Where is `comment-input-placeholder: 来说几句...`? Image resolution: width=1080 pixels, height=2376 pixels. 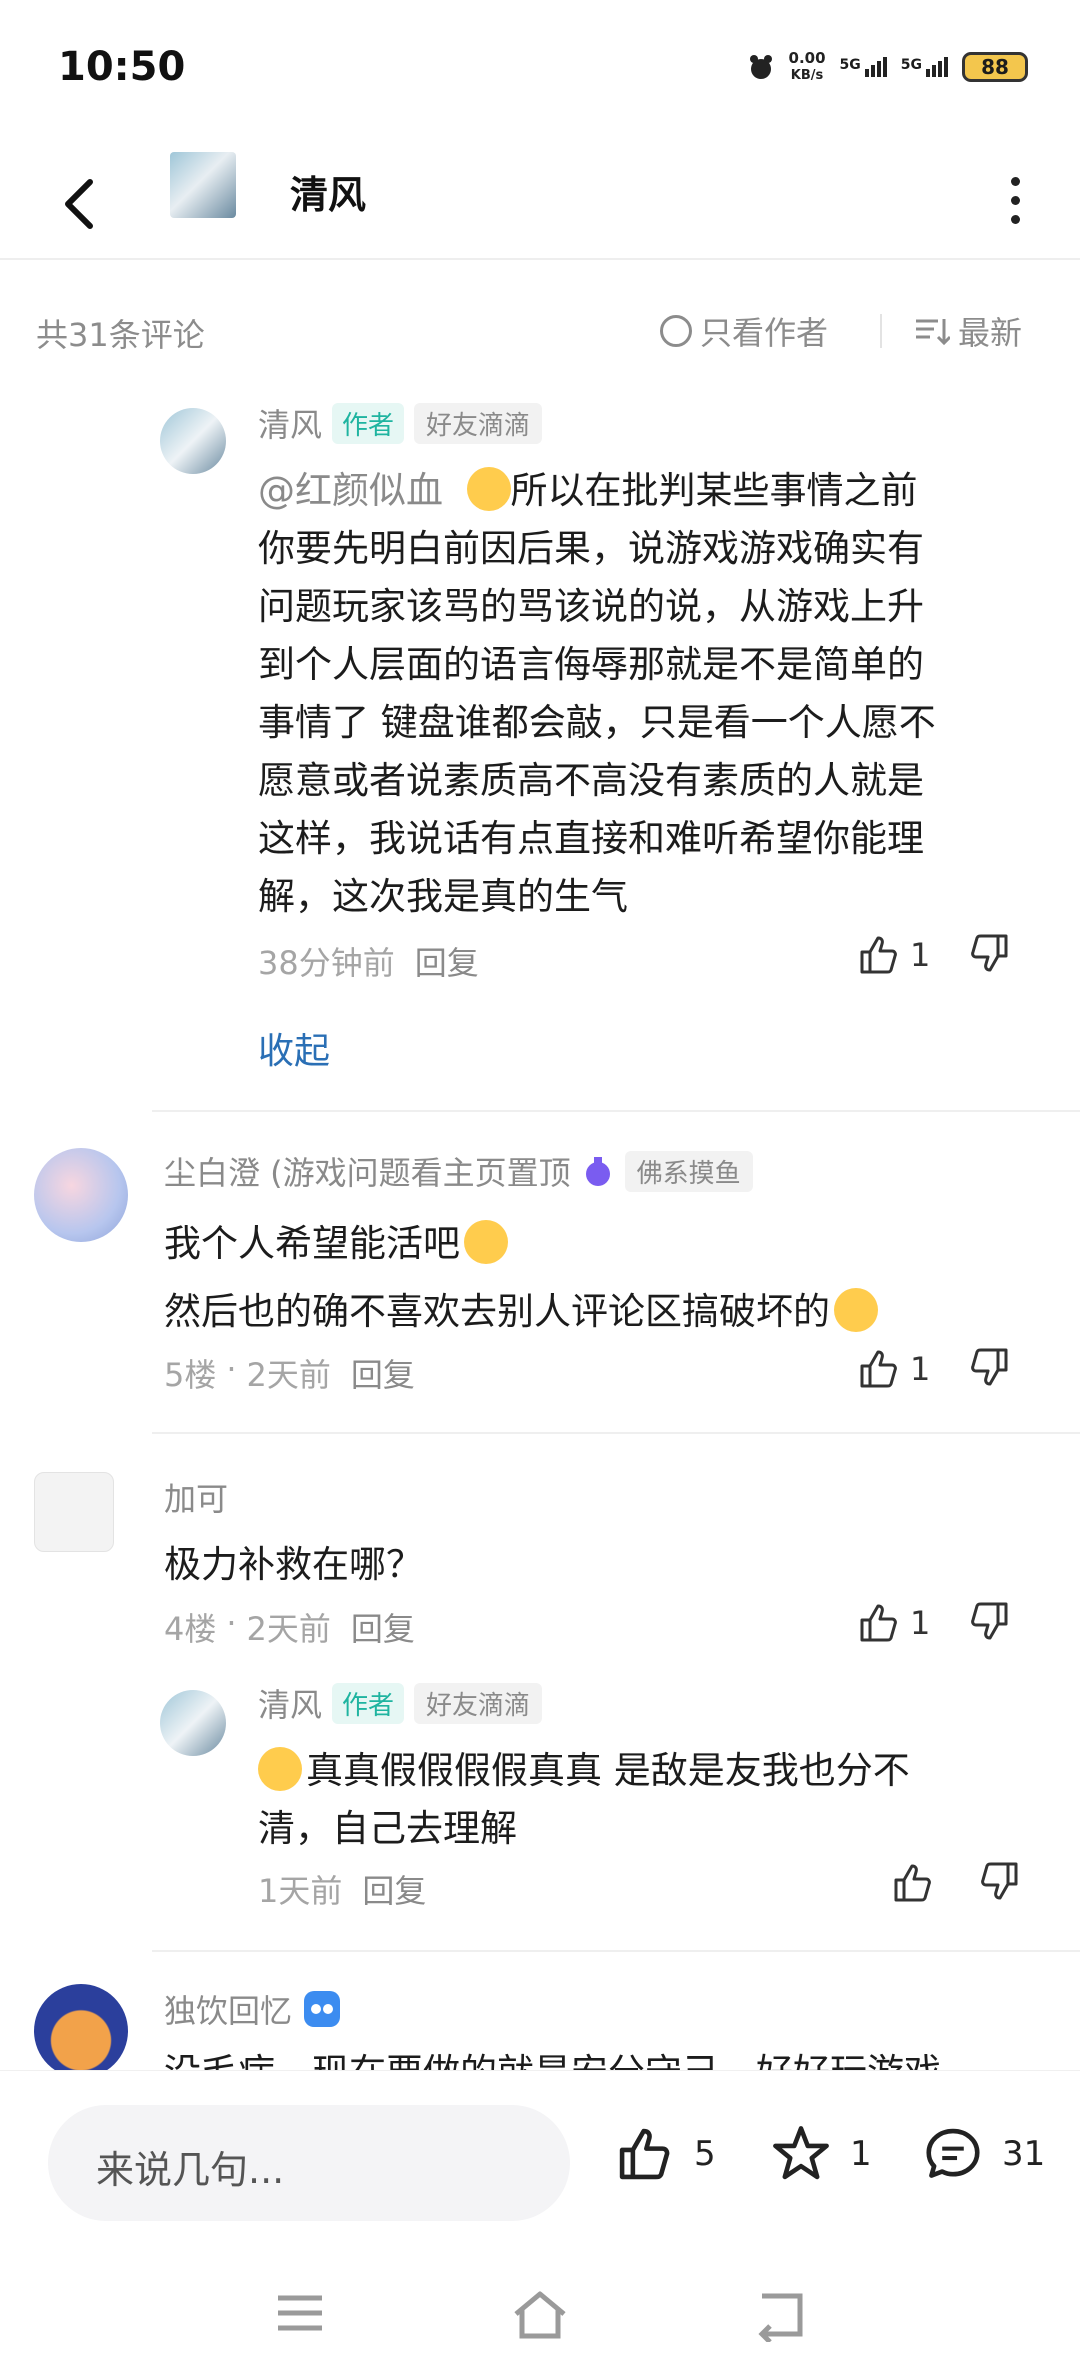
comment-input-placeholder: 来说几句... is located at coordinates (190, 2170).